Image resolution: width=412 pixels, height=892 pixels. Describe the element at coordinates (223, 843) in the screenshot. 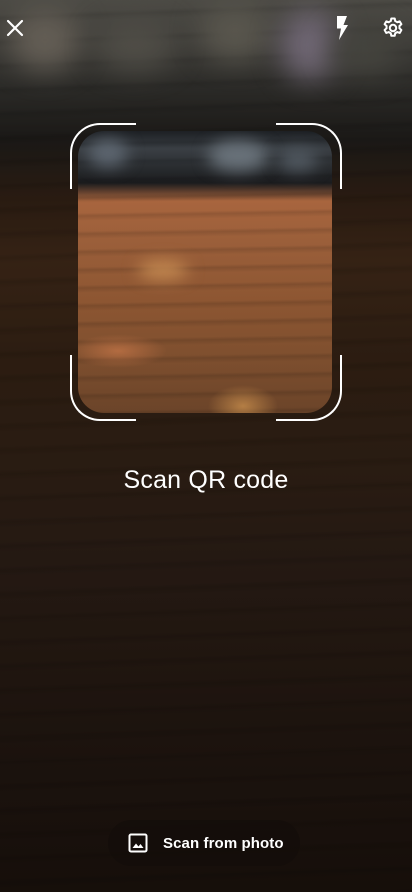

I see `scan-from-photo-label: Scan from photo` at that location.